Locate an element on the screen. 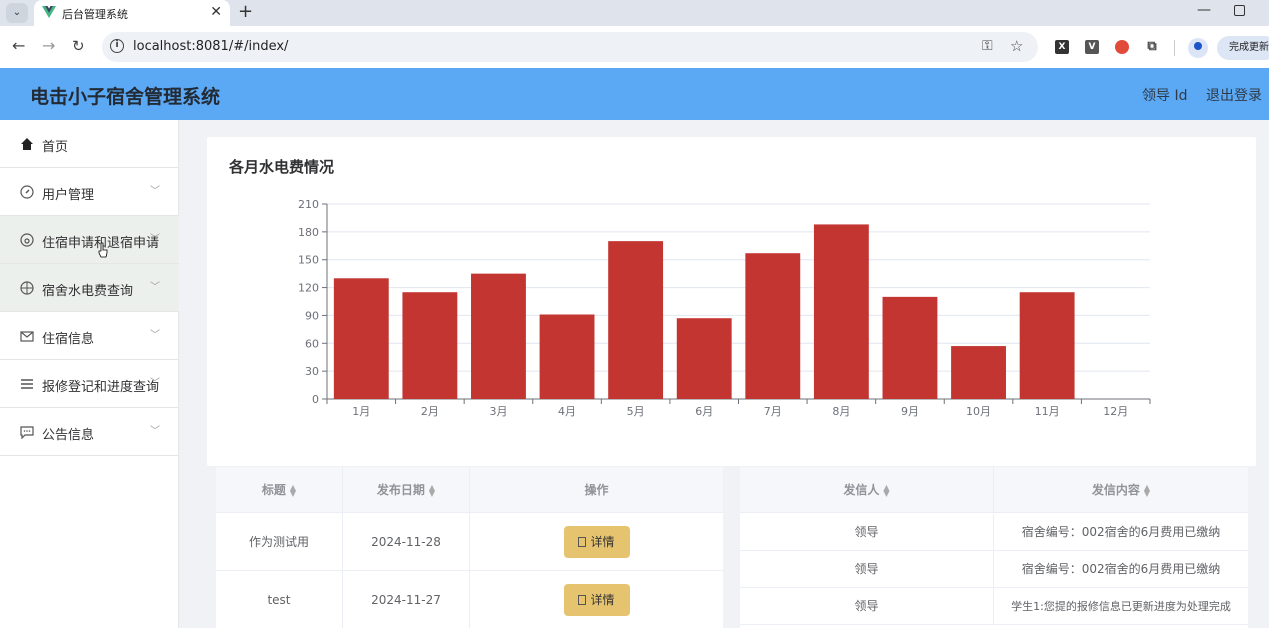 The width and height of the screenshot is (1269, 628). x-tick-label: 11月 is located at coordinates (1047, 411).